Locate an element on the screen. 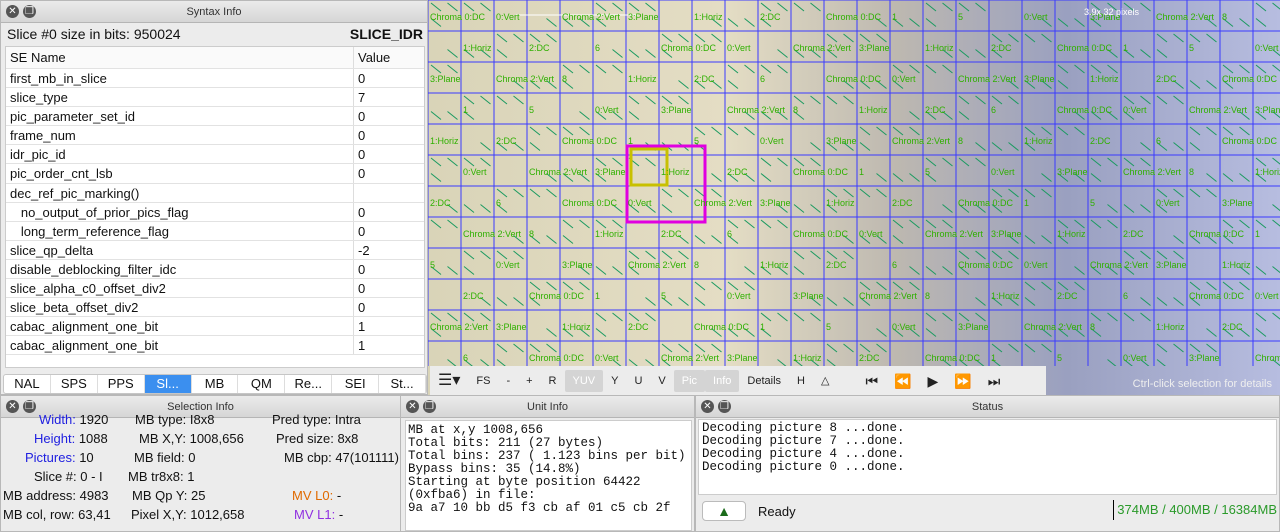 This screenshot has width=1280, height=532. toolbar-button-5: YUV is located at coordinates (584, 380).